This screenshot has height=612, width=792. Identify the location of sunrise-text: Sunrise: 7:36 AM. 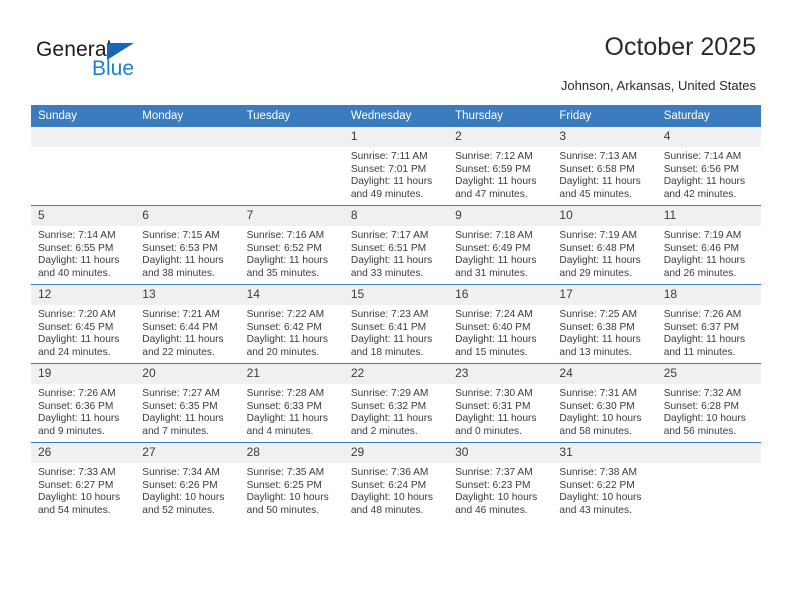
(389, 472).